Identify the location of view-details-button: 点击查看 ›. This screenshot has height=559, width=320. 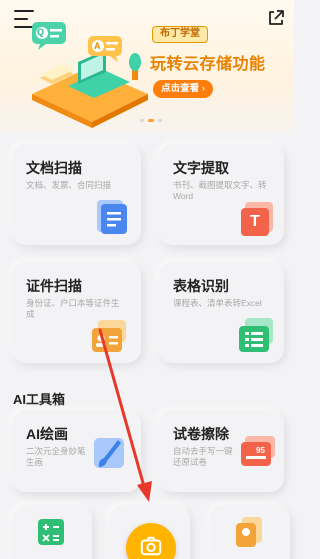
(183, 89).